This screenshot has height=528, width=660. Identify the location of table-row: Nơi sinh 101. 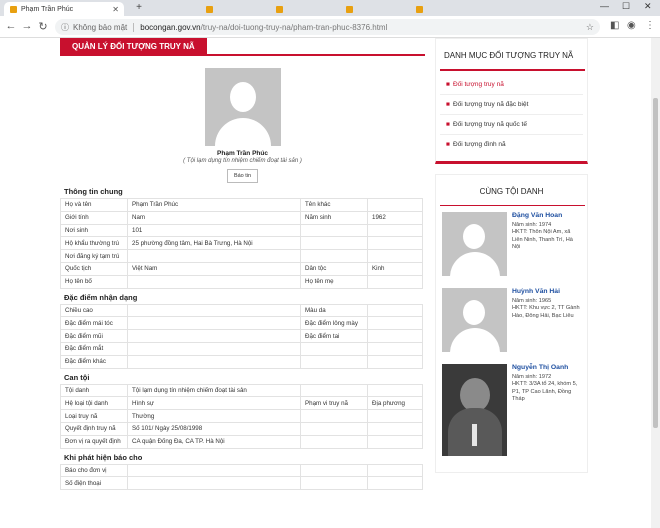
(241, 230).